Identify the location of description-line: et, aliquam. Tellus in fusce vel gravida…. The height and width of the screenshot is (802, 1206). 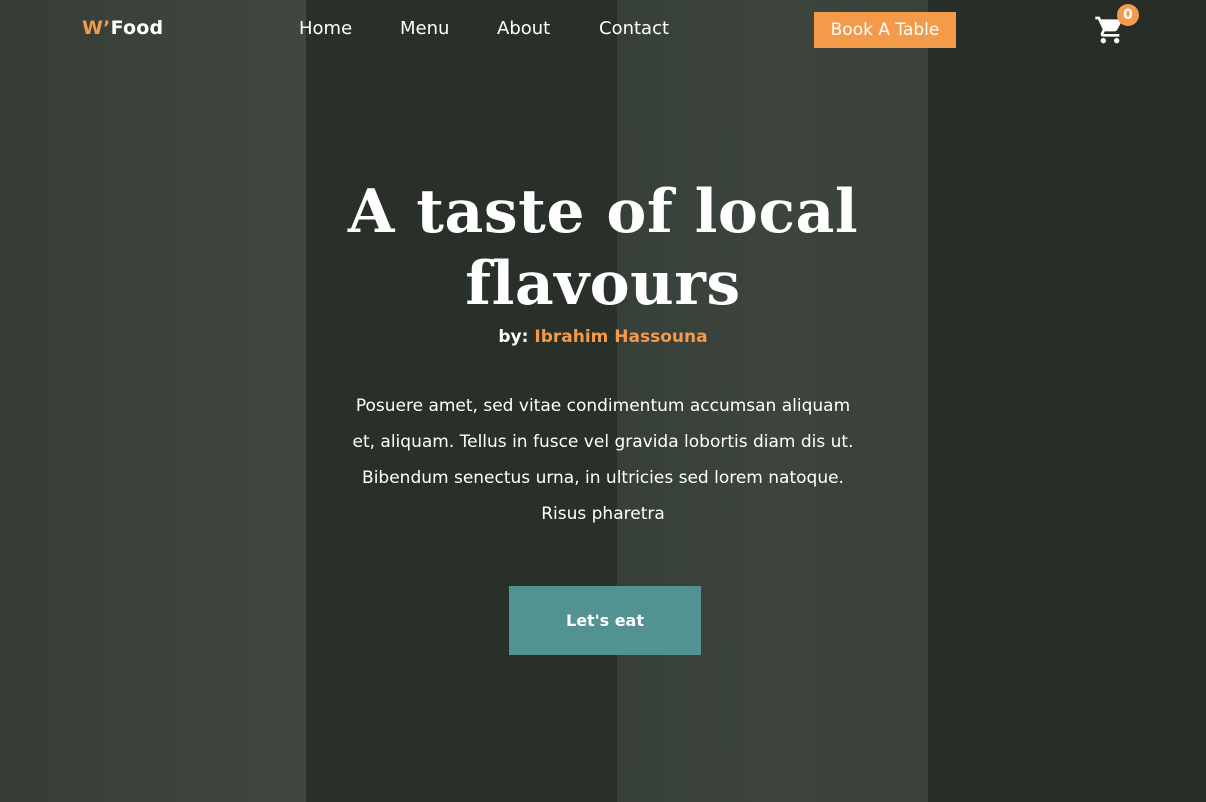
(603, 442).